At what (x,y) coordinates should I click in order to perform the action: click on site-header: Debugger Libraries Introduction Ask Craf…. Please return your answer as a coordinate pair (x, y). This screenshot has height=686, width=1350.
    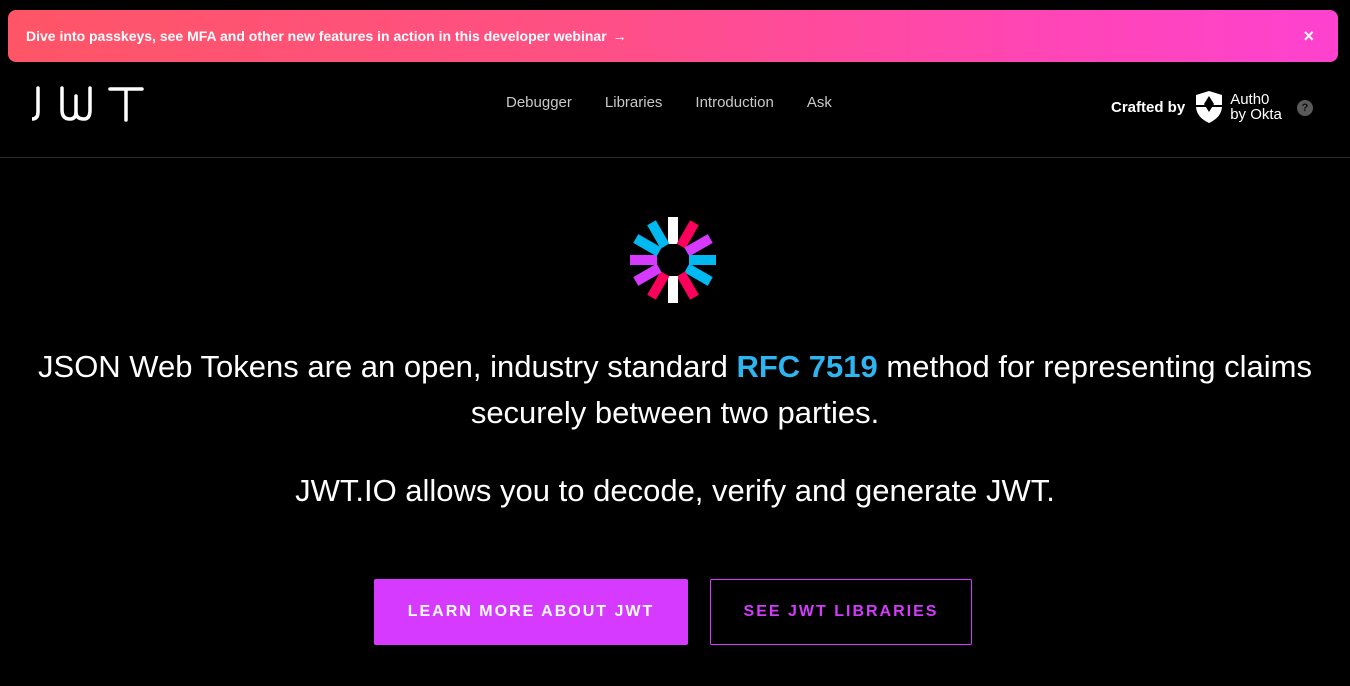
    Looking at the image, I should click on (675, 110).